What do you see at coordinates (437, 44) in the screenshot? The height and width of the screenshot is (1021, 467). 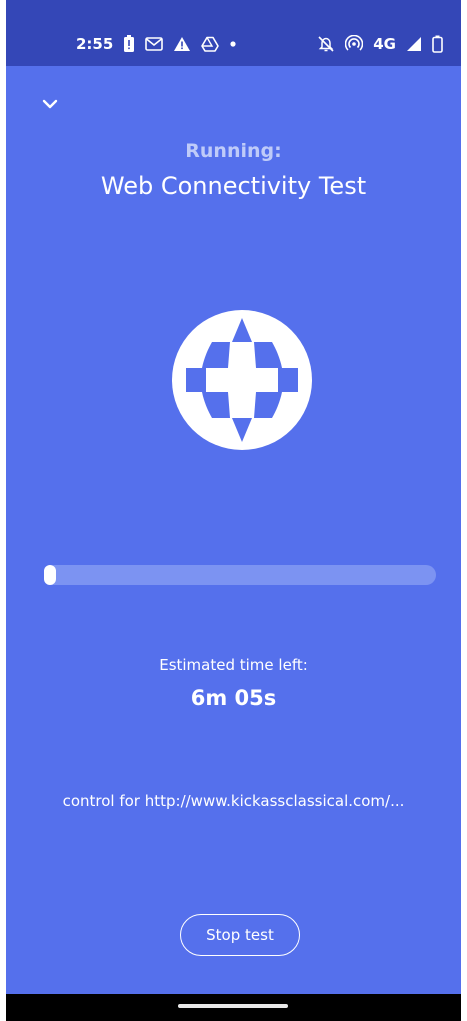 I see `battery-icon` at bounding box center [437, 44].